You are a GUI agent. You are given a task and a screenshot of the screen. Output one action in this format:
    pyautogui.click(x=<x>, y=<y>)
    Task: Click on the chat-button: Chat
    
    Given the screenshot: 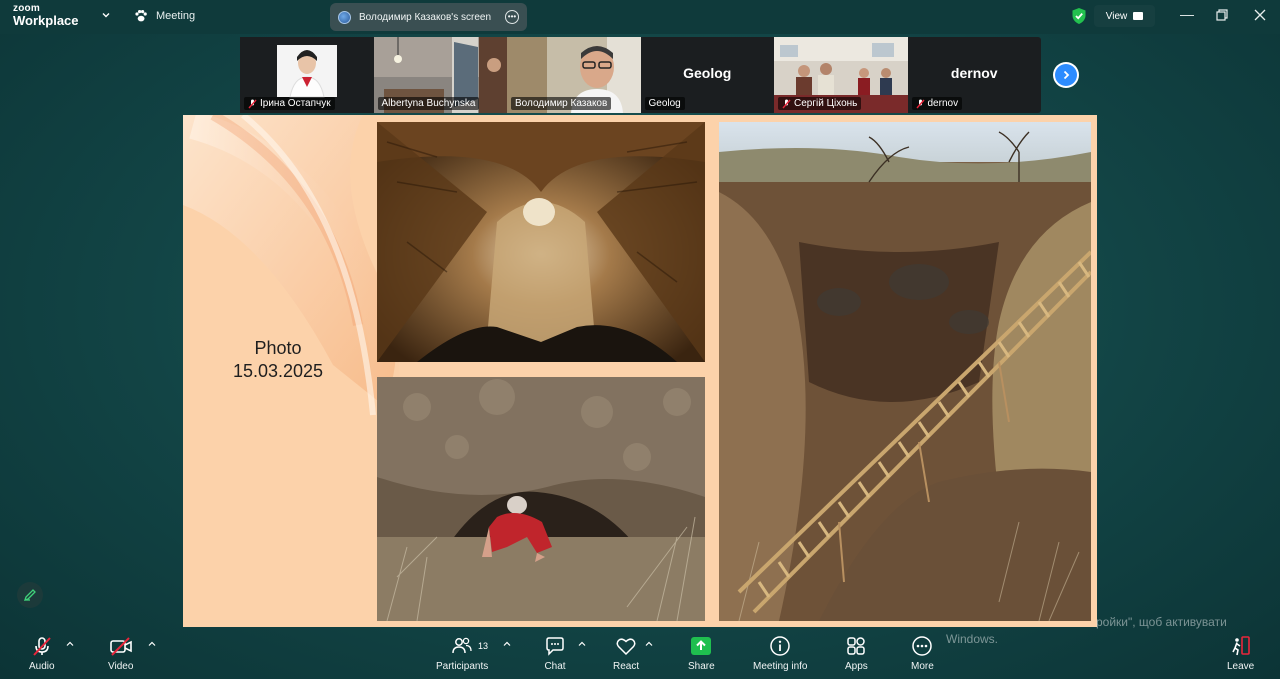 What is the action you would take?
    pyautogui.click(x=555, y=653)
    